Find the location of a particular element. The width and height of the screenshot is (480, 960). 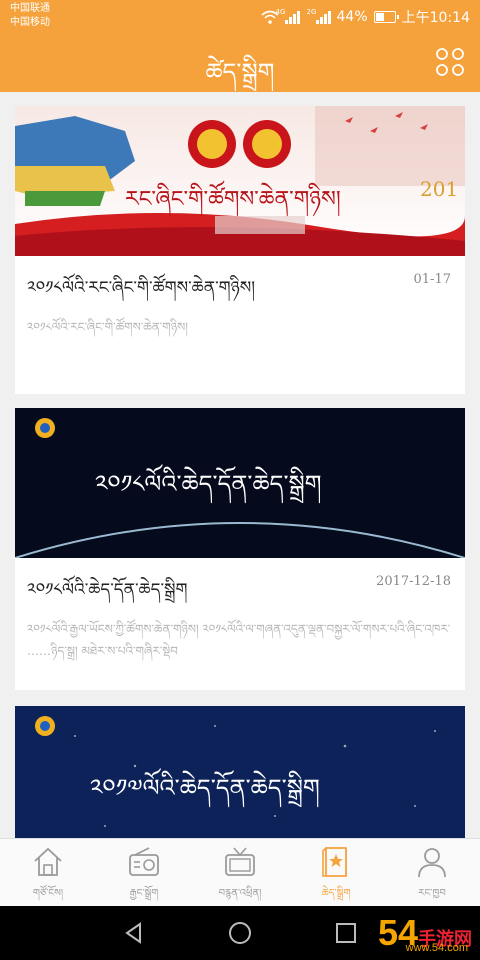

article-card: ༢༠༡༧ལོའི་ཆེད་དོན་ཆེད་སྒྲིག is located at coordinates (240, 772).